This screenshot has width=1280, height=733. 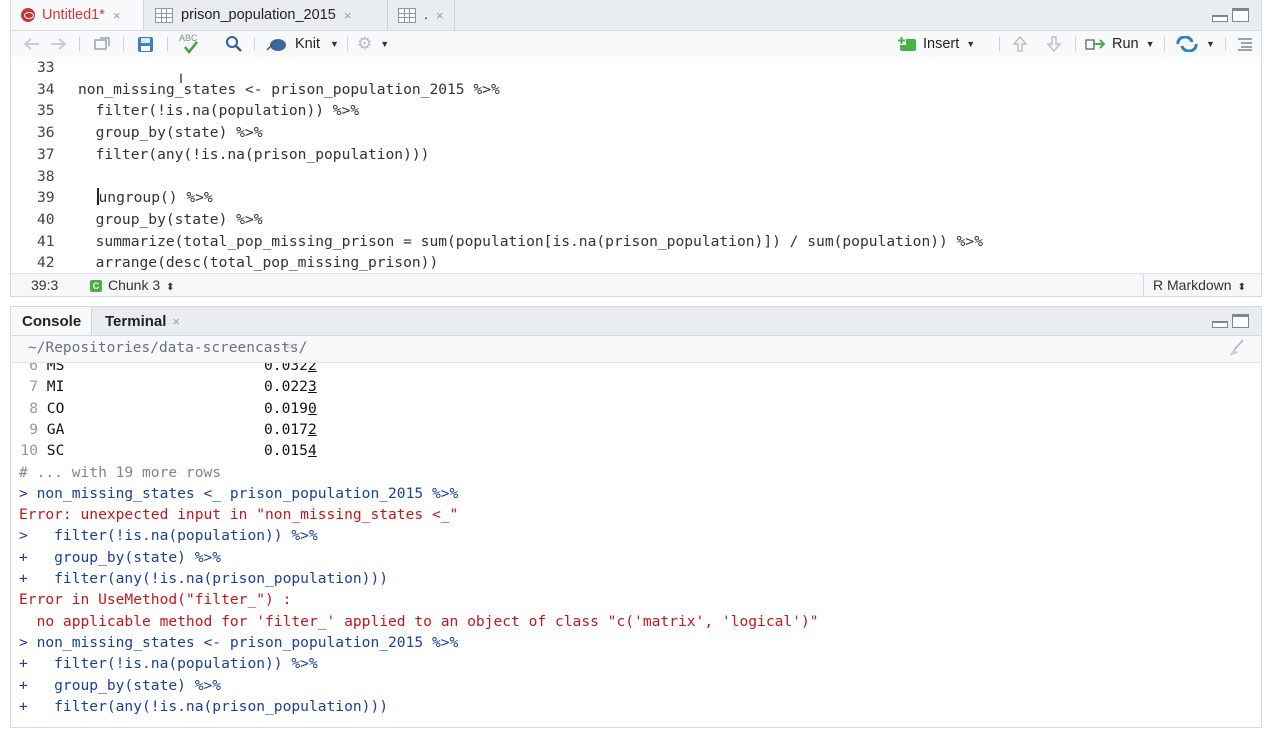 I want to click on tab-untitled1: Untitled1* ×, so click(x=77, y=15).